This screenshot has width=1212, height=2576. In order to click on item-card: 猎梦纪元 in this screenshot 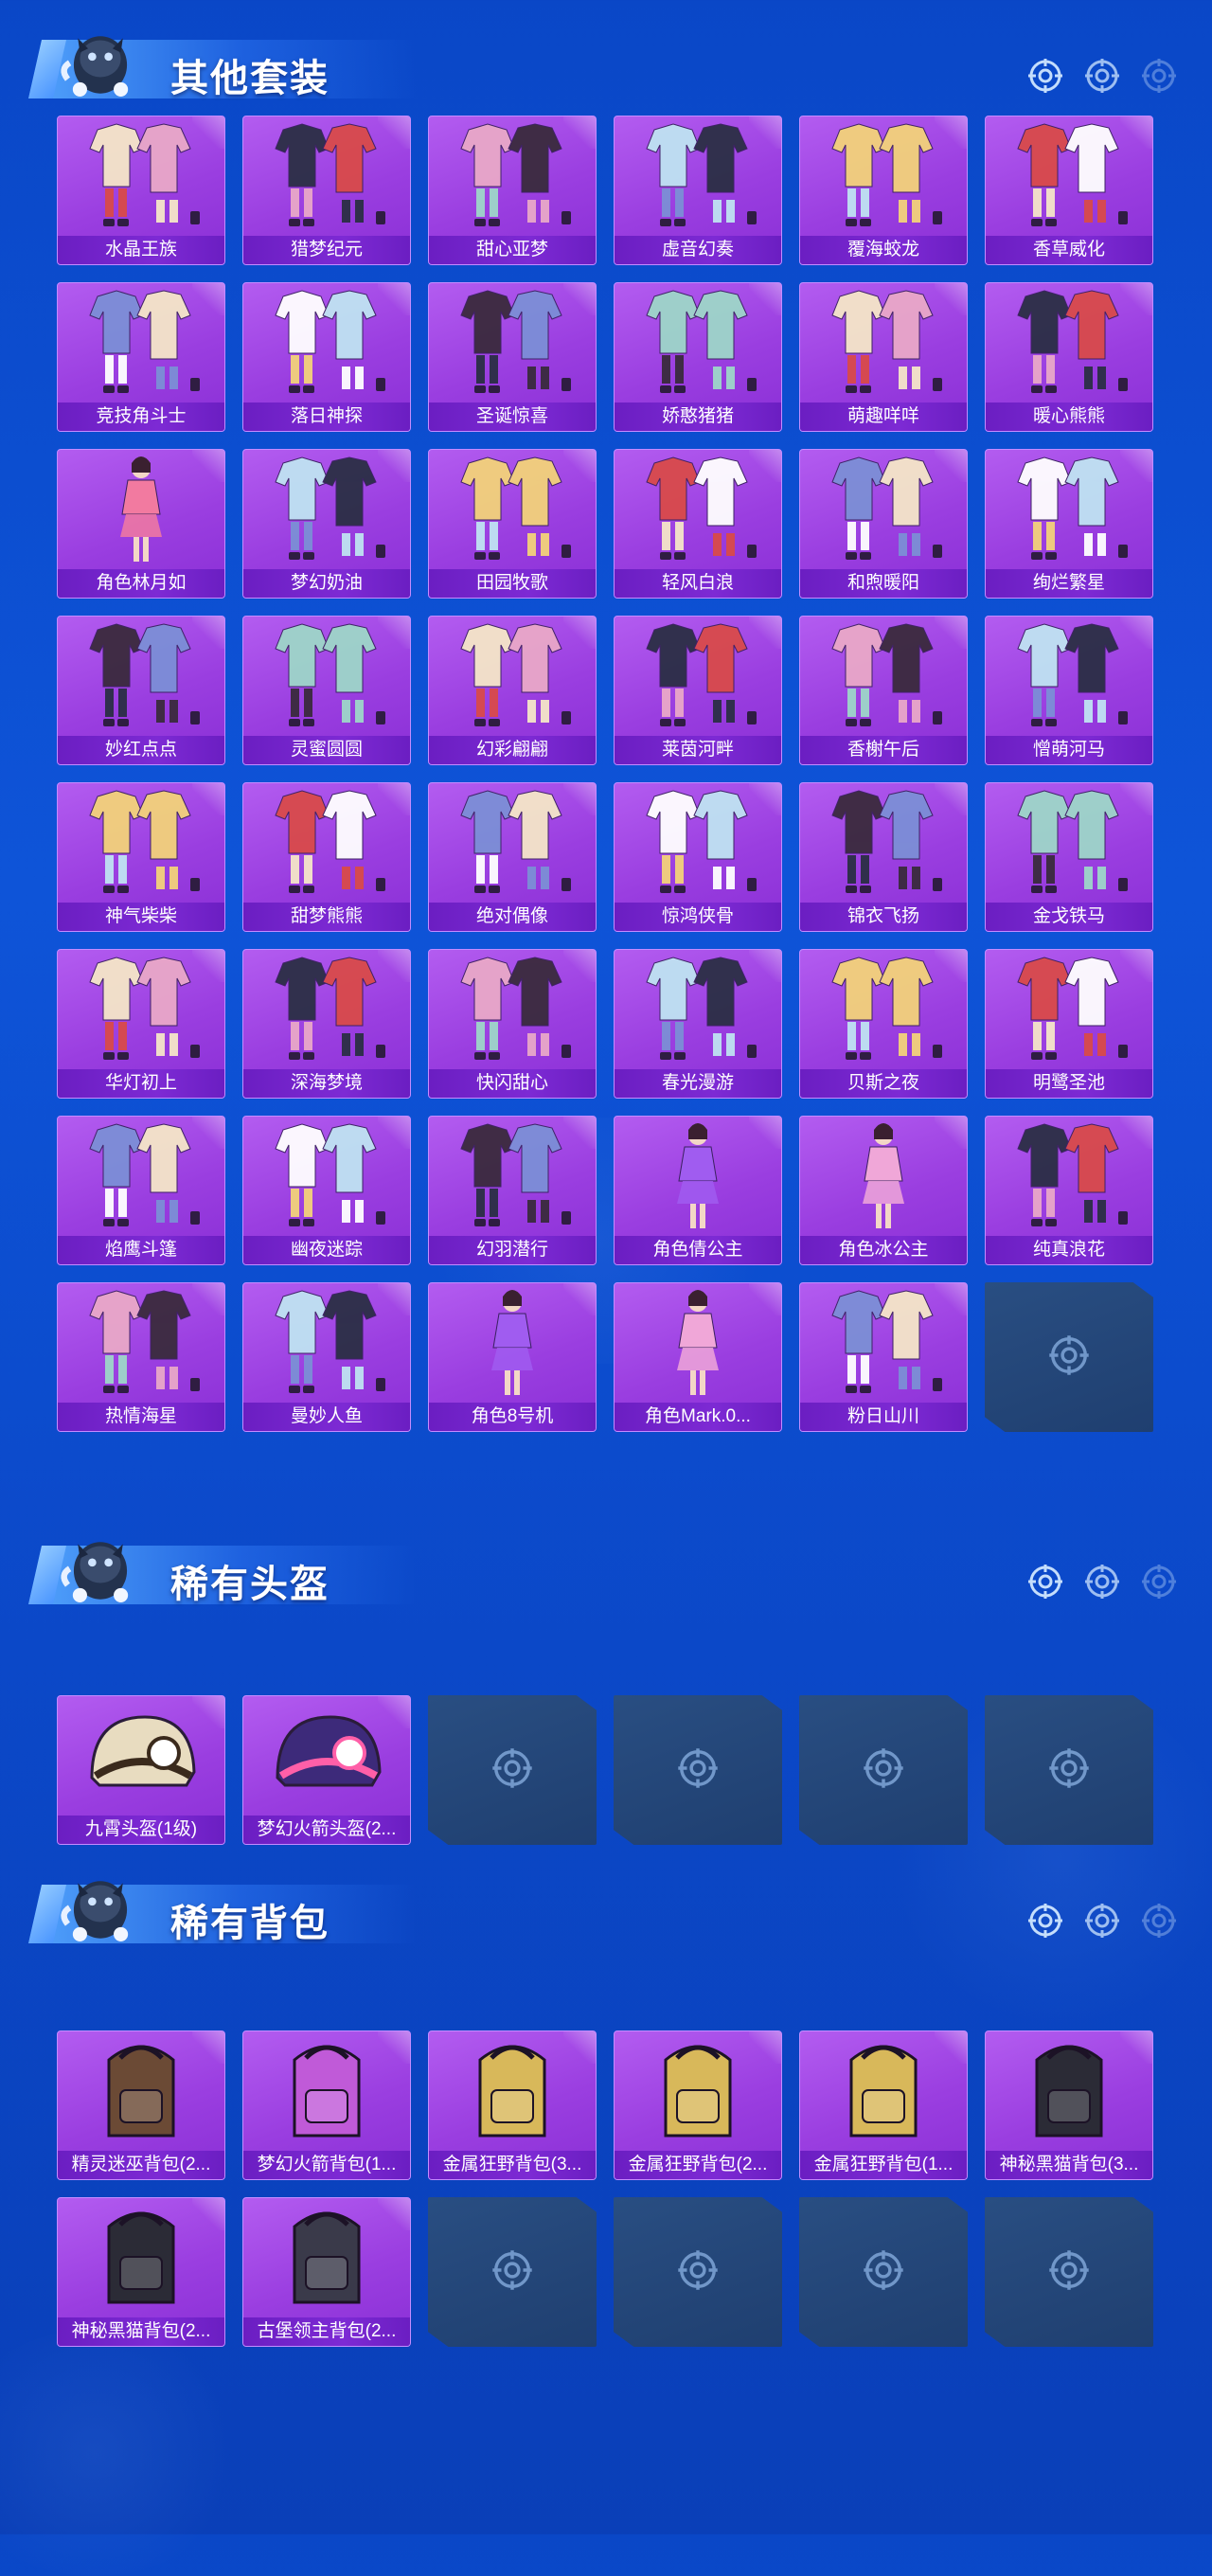, I will do `click(326, 190)`.